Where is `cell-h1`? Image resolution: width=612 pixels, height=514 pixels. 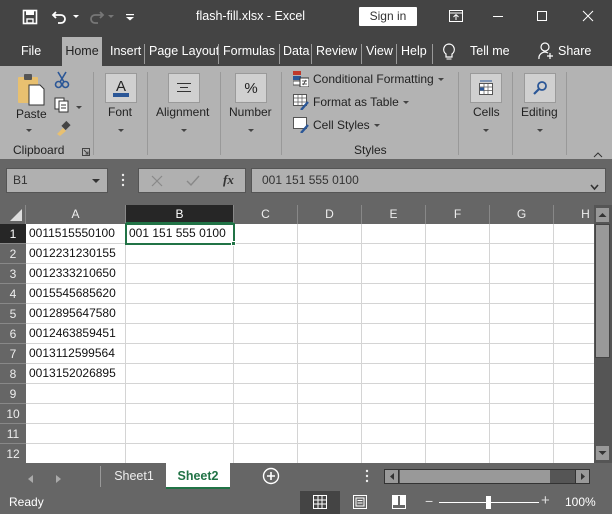
cell-h1 is located at coordinates (574, 234).